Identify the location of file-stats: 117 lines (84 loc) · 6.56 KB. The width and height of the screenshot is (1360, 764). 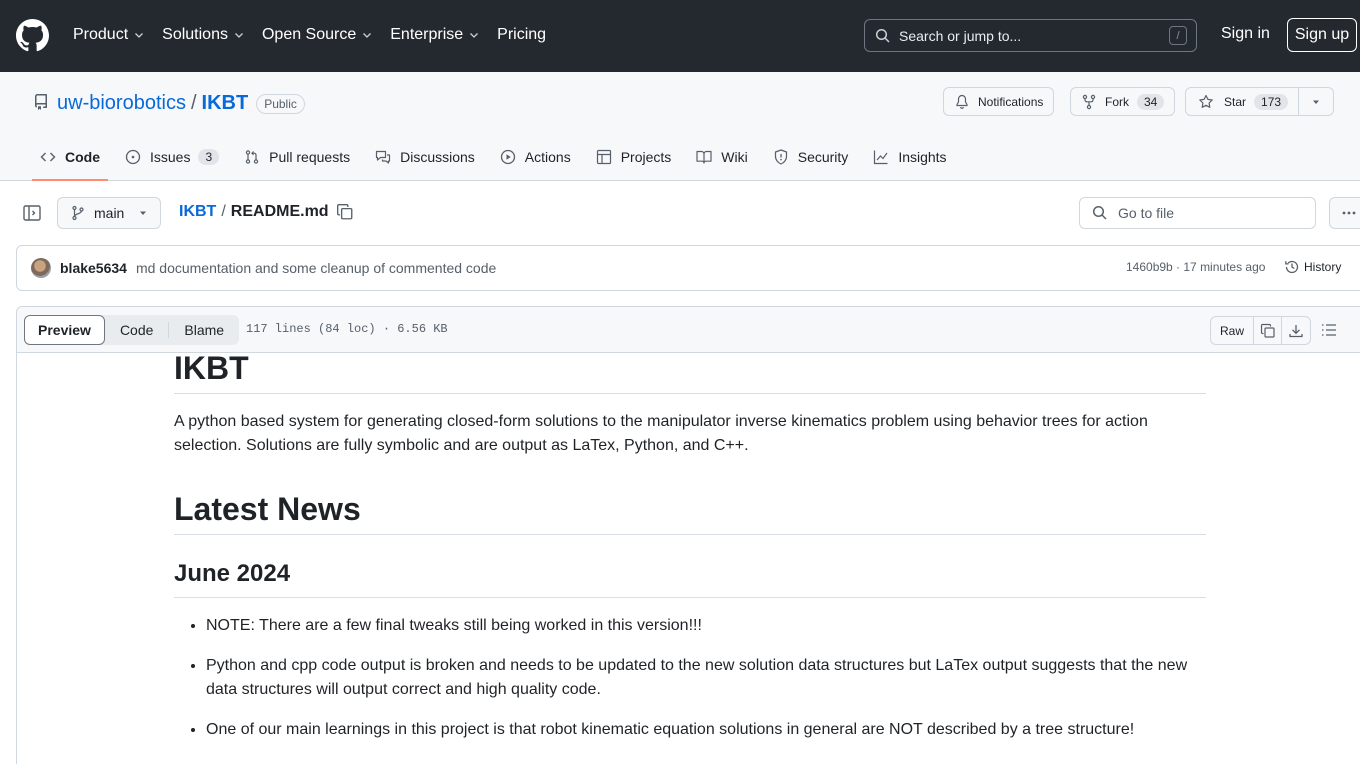
(347, 329).